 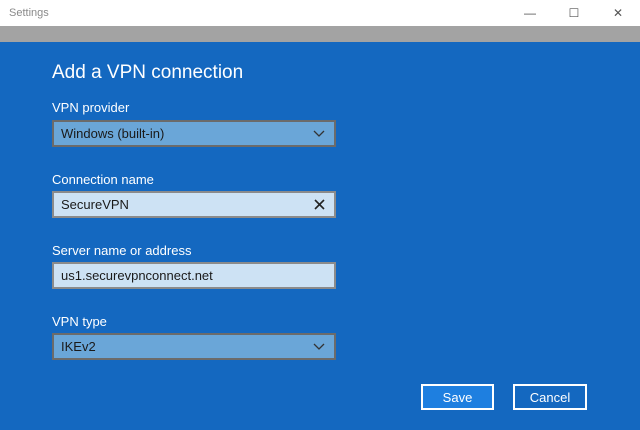 What do you see at coordinates (320, 13) in the screenshot?
I see `title-bar: Settings — ☐ ✕` at bounding box center [320, 13].